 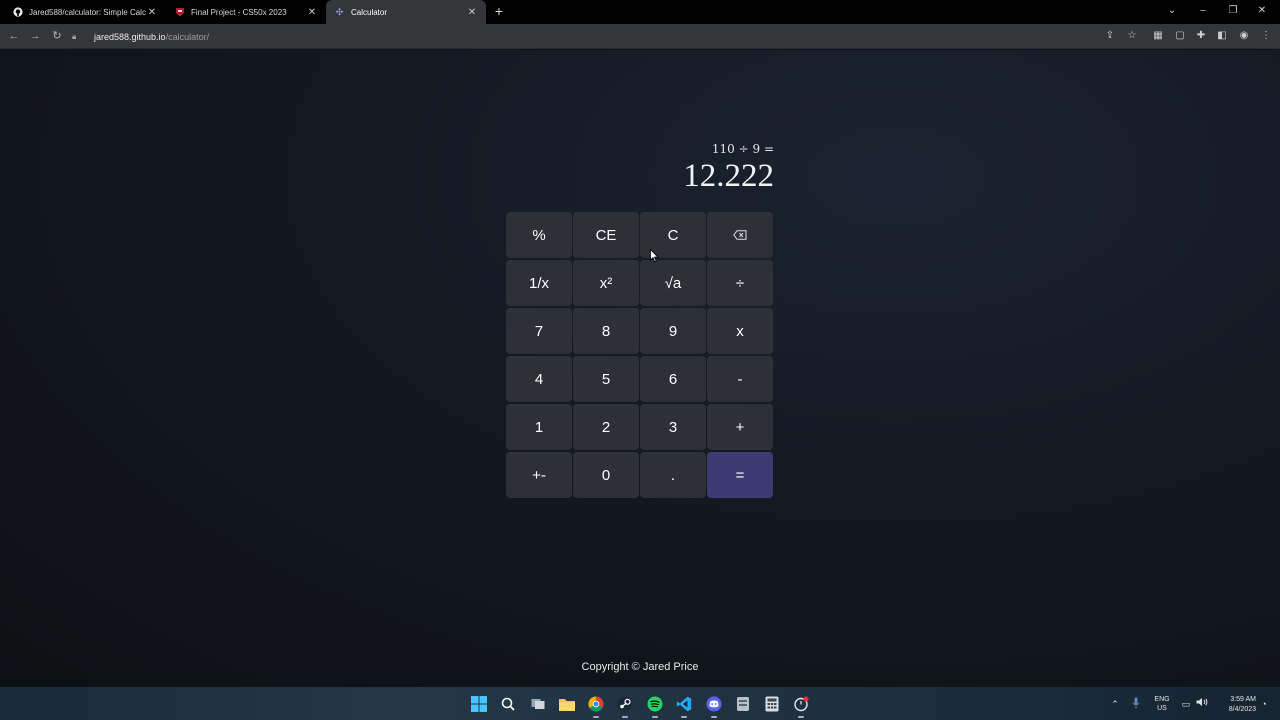 What do you see at coordinates (1162, 704) in the screenshot?
I see `language-indicator: ENG US` at bounding box center [1162, 704].